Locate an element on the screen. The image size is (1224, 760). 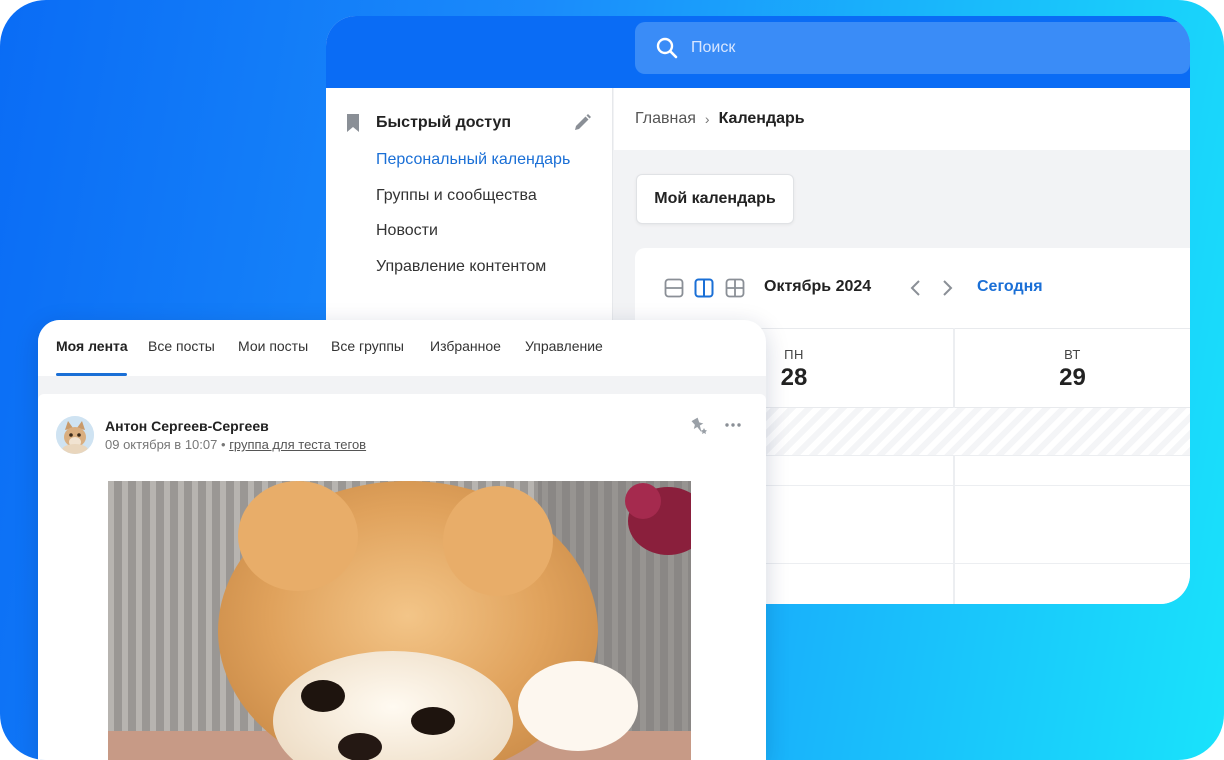
day-number: 29 is located at coordinates (1072, 377).